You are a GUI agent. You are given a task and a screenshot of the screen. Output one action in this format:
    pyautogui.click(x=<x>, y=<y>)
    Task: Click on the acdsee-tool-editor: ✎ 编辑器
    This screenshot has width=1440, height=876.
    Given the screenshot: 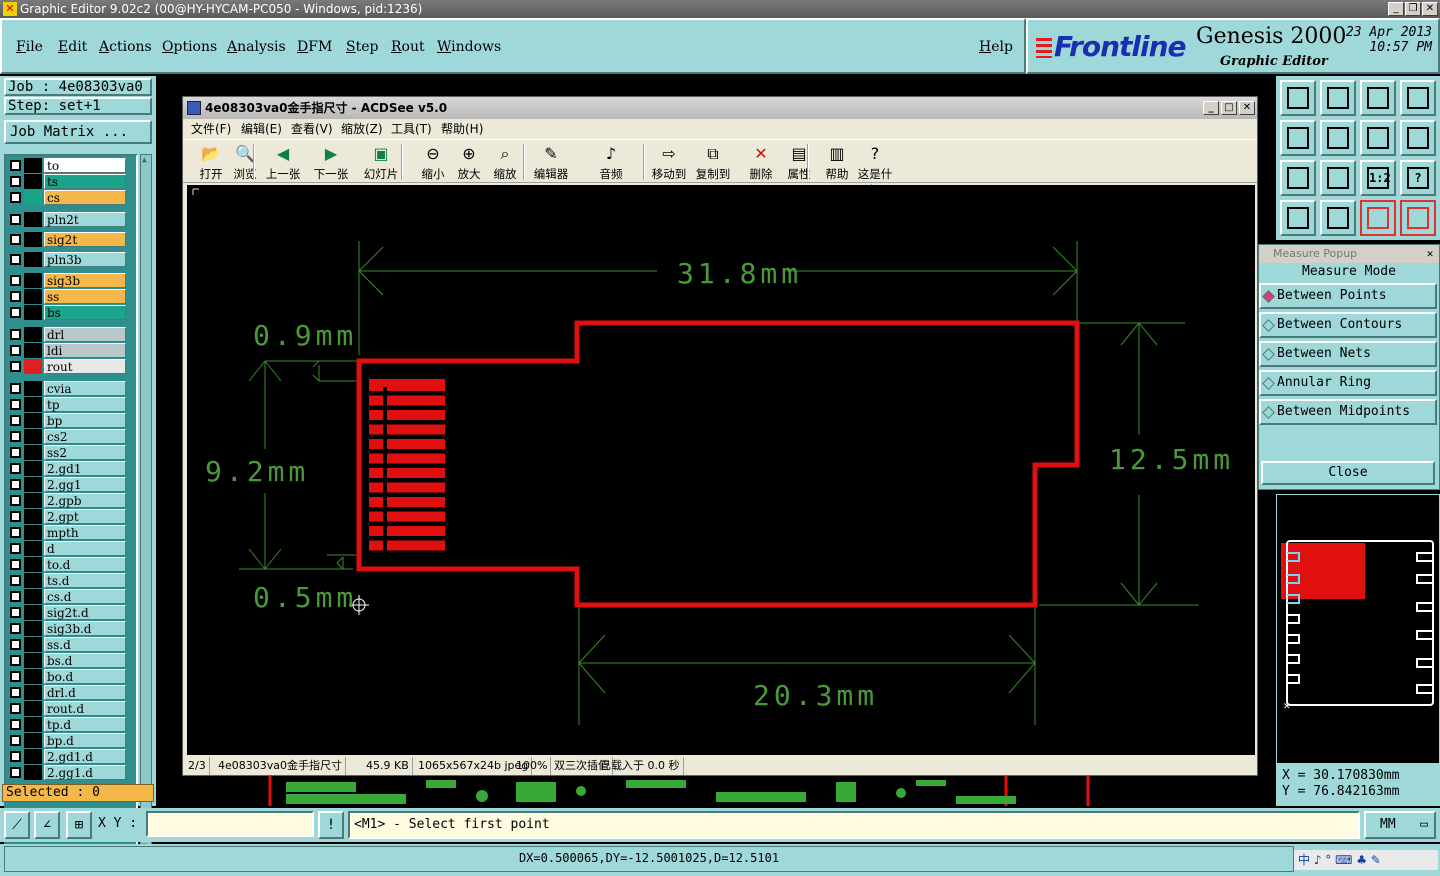 What is the action you would take?
    pyautogui.click(x=551, y=162)
    